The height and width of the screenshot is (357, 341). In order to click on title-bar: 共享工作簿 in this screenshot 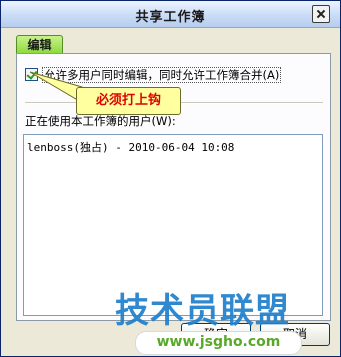, I will do `click(170, 14)`.